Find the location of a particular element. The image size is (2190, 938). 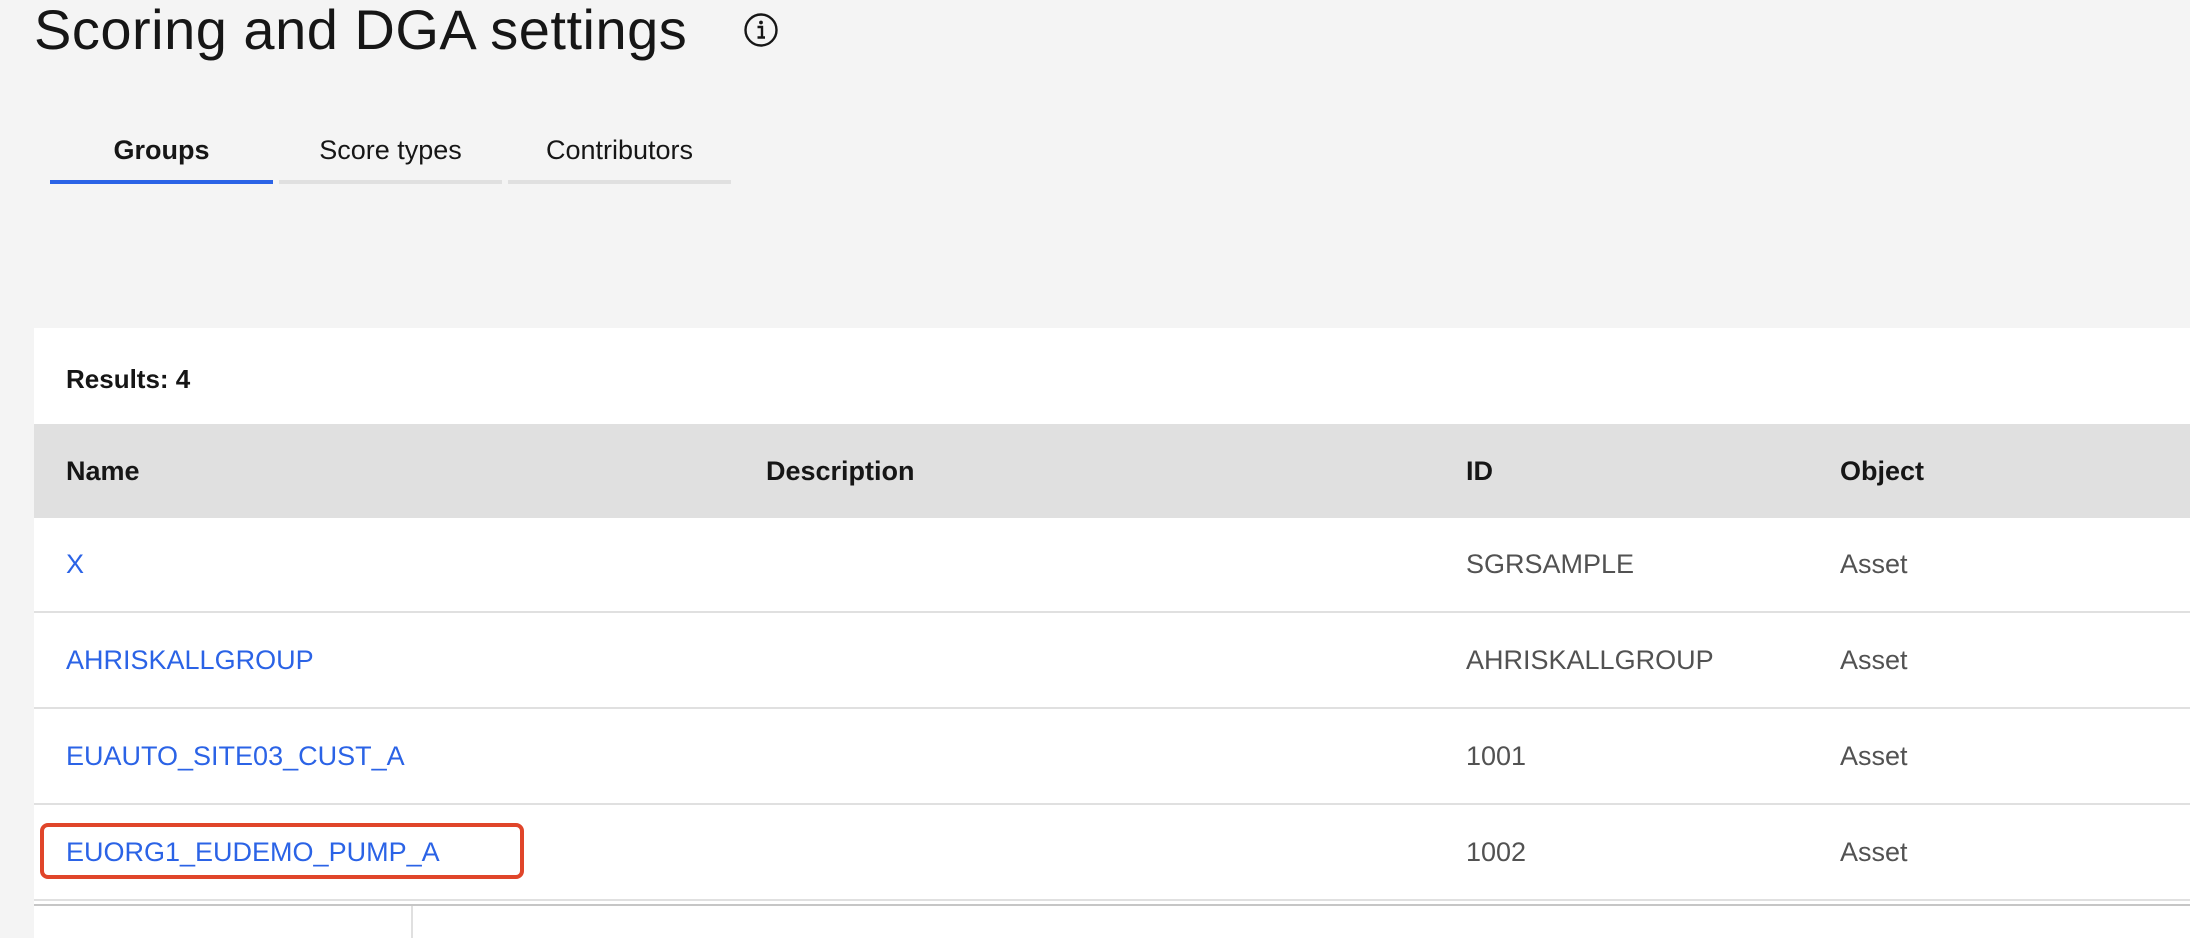

group-name-link: EUORG1_EUDEMO_PUMP_A is located at coordinates (253, 852).